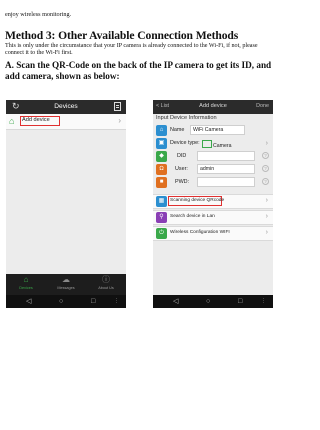 The height and width of the screenshot is (430, 320). I want to click on done-button: Done, so click(262, 106).